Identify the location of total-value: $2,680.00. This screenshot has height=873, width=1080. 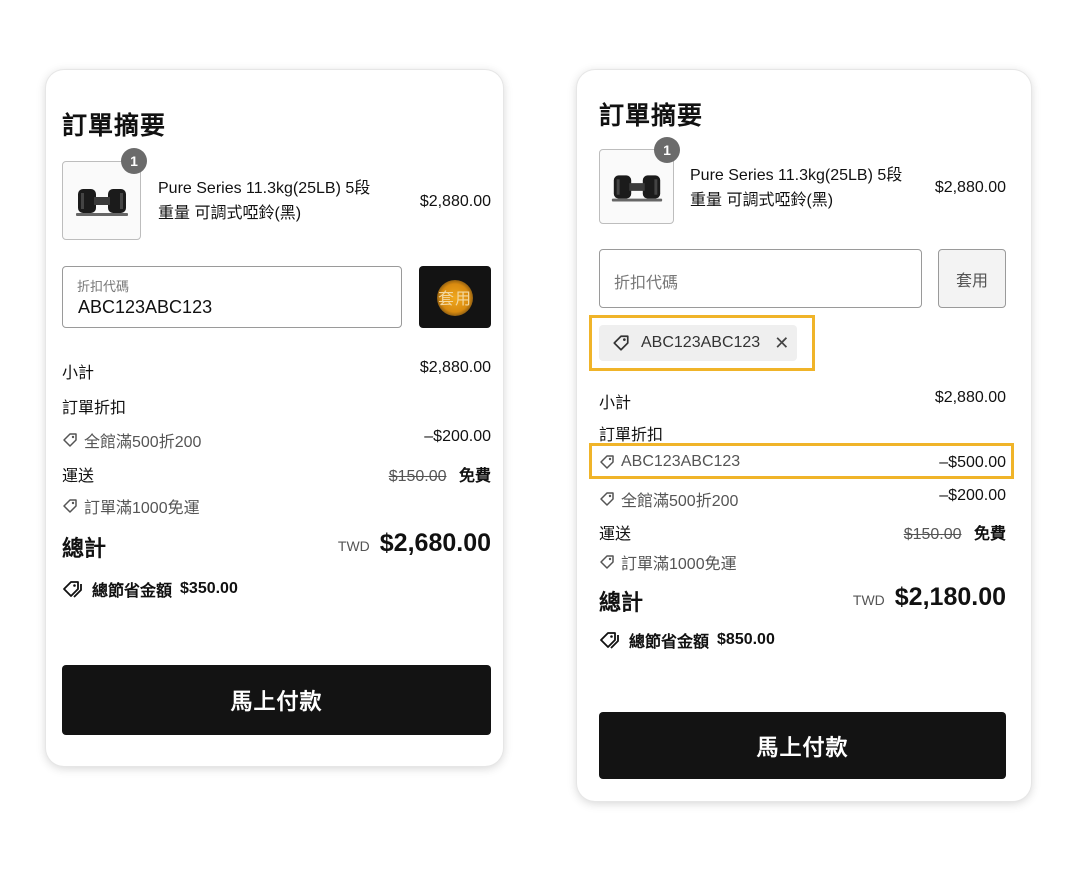
(435, 543).